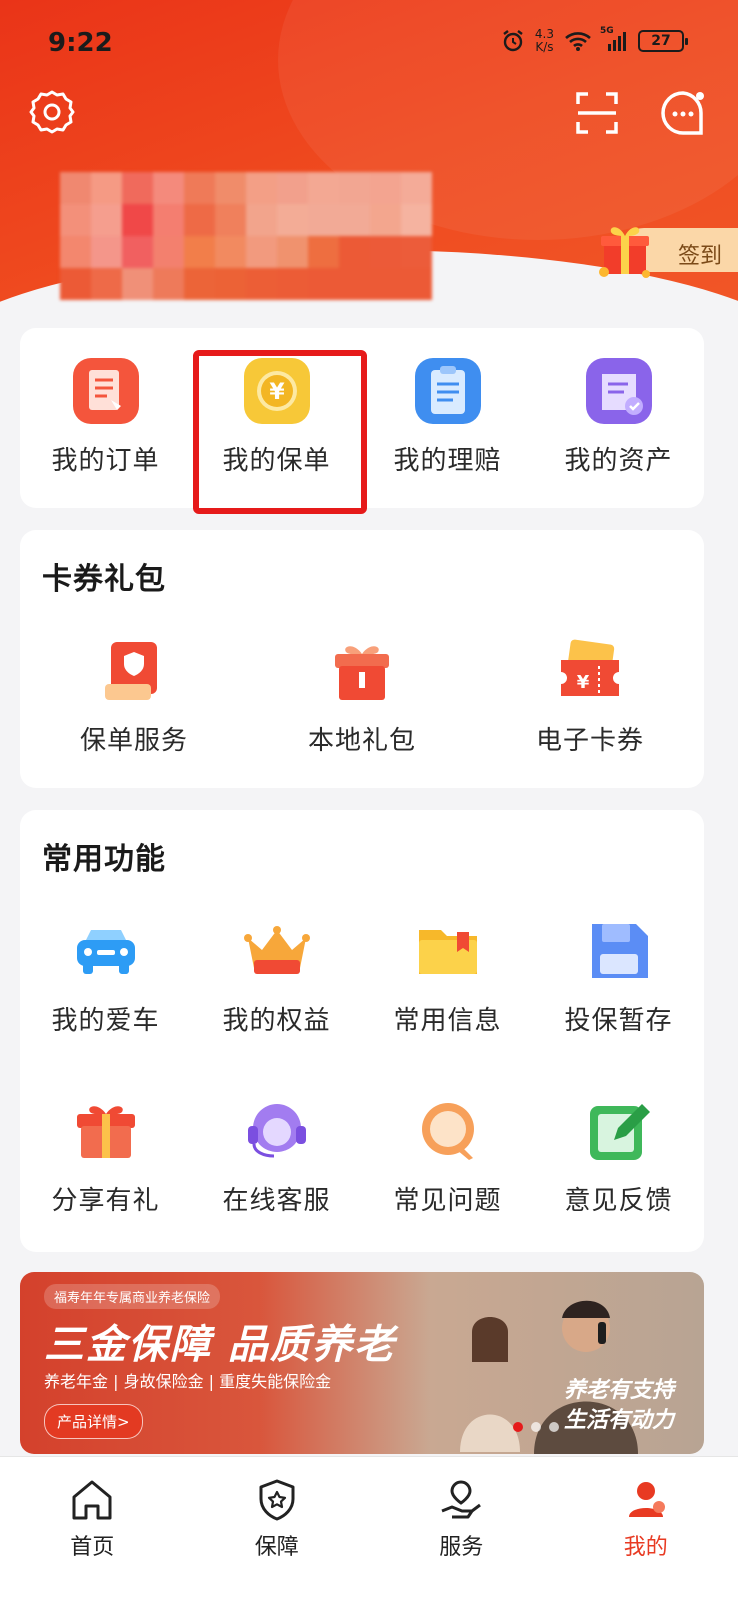  What do you see at coordinates (106, 391) in the screenshot?
I see `order-icon` at bounding box center [106, 391].